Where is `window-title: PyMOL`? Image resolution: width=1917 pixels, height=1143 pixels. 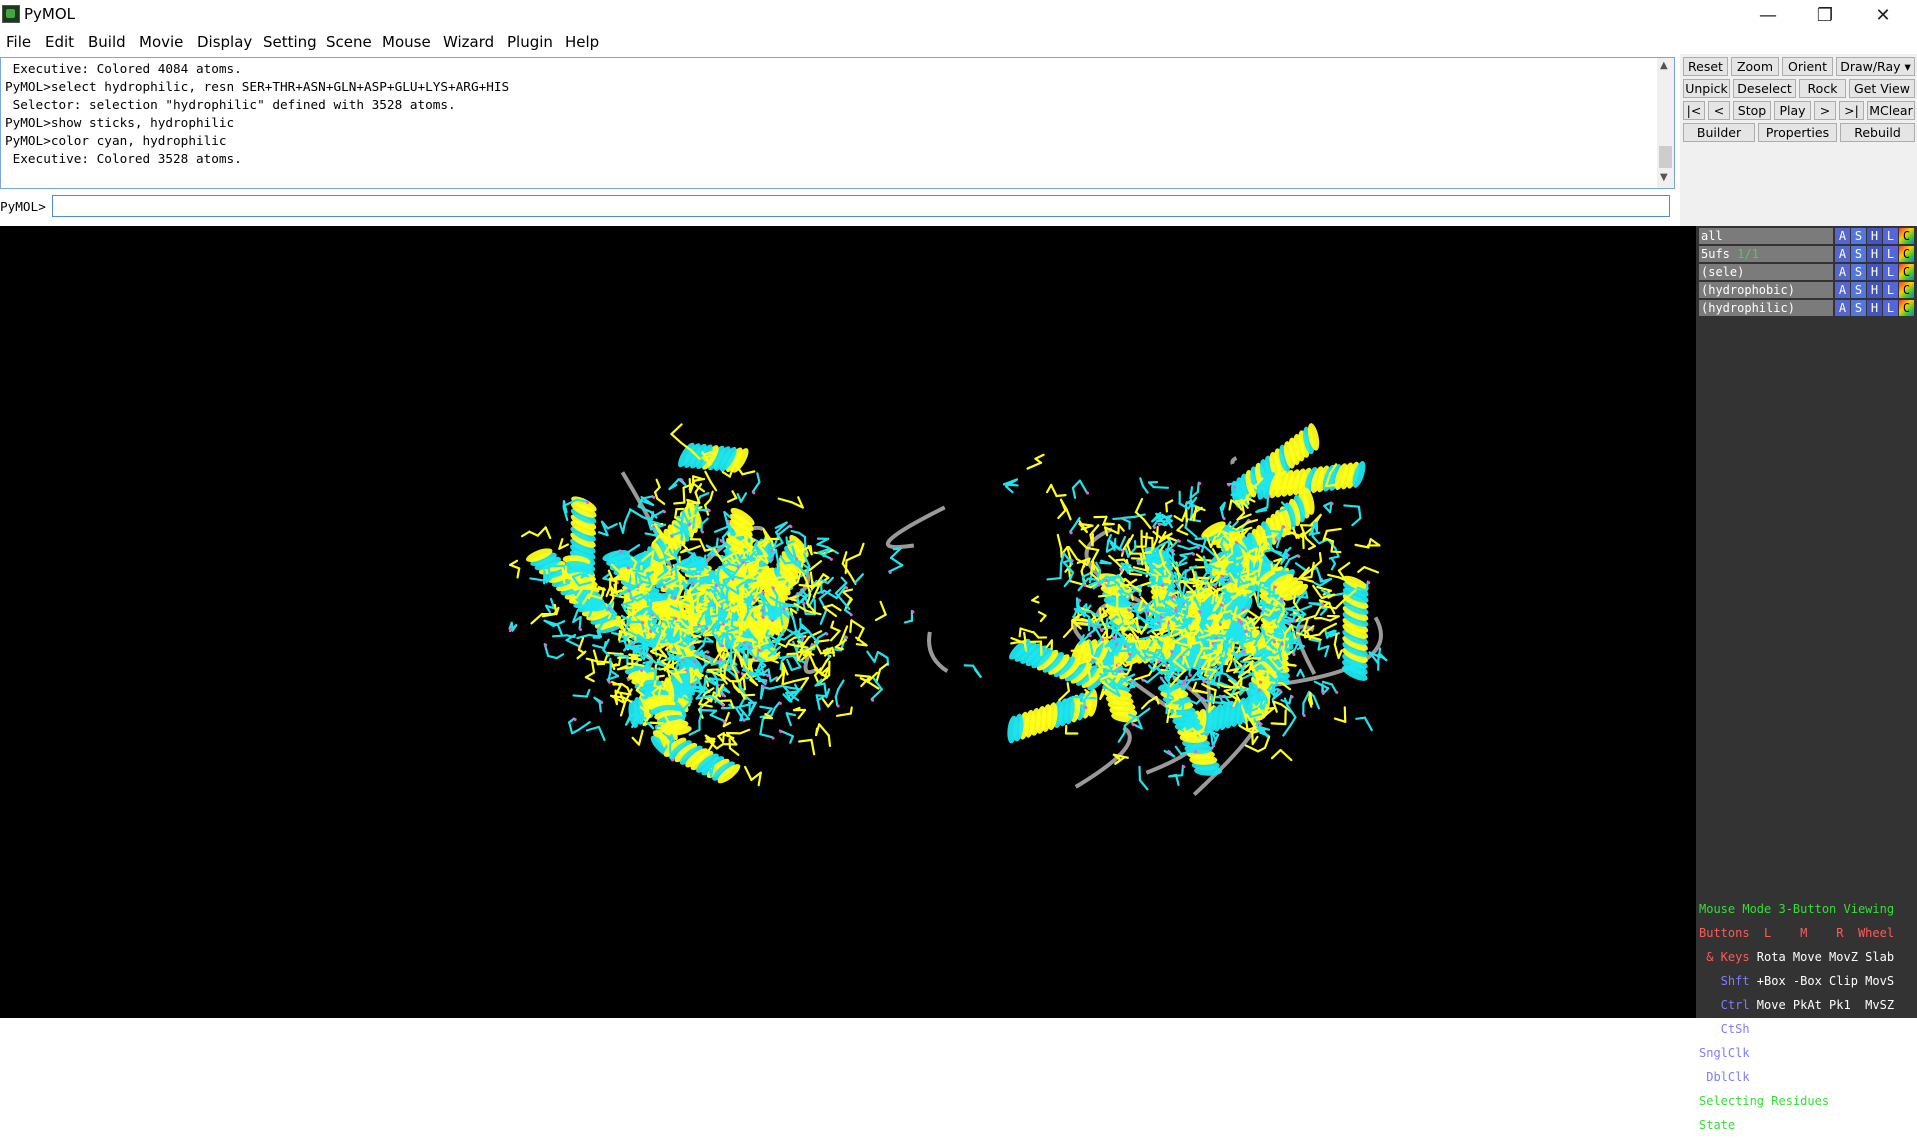 window-title: PyMOL is located at coordinates (49, 14).